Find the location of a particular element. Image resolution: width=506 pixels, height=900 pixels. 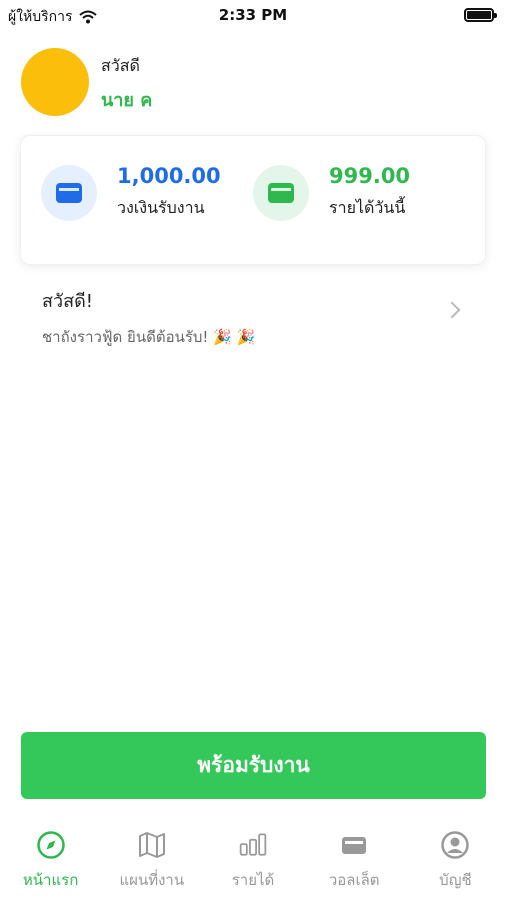

status-bar: ผู้ให้บริการ 2:33 PM is located at coordinates (253, 15).